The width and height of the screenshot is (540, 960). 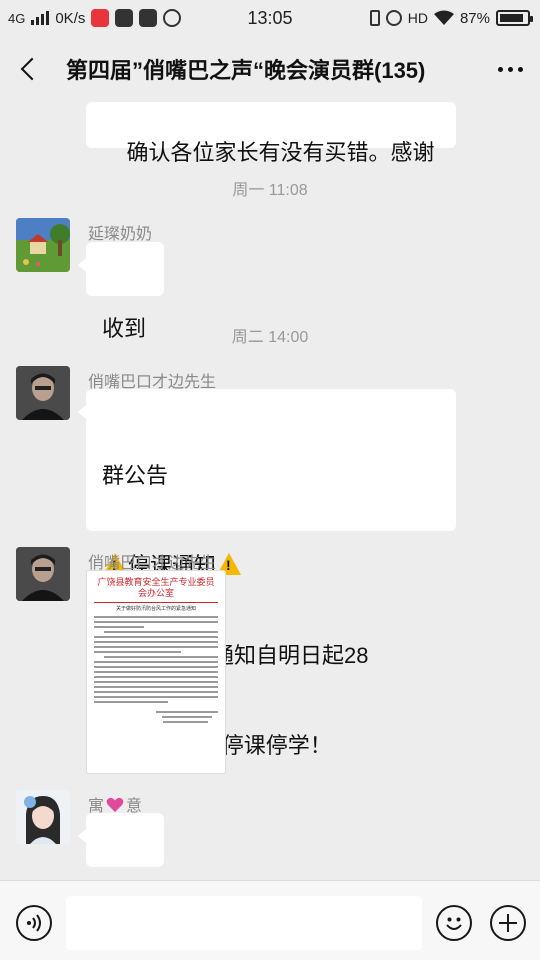 What do you see at coordinates (148, 18) in the screenshot?
I see `calendar-notification-icon` at bounding box center [148, 18].